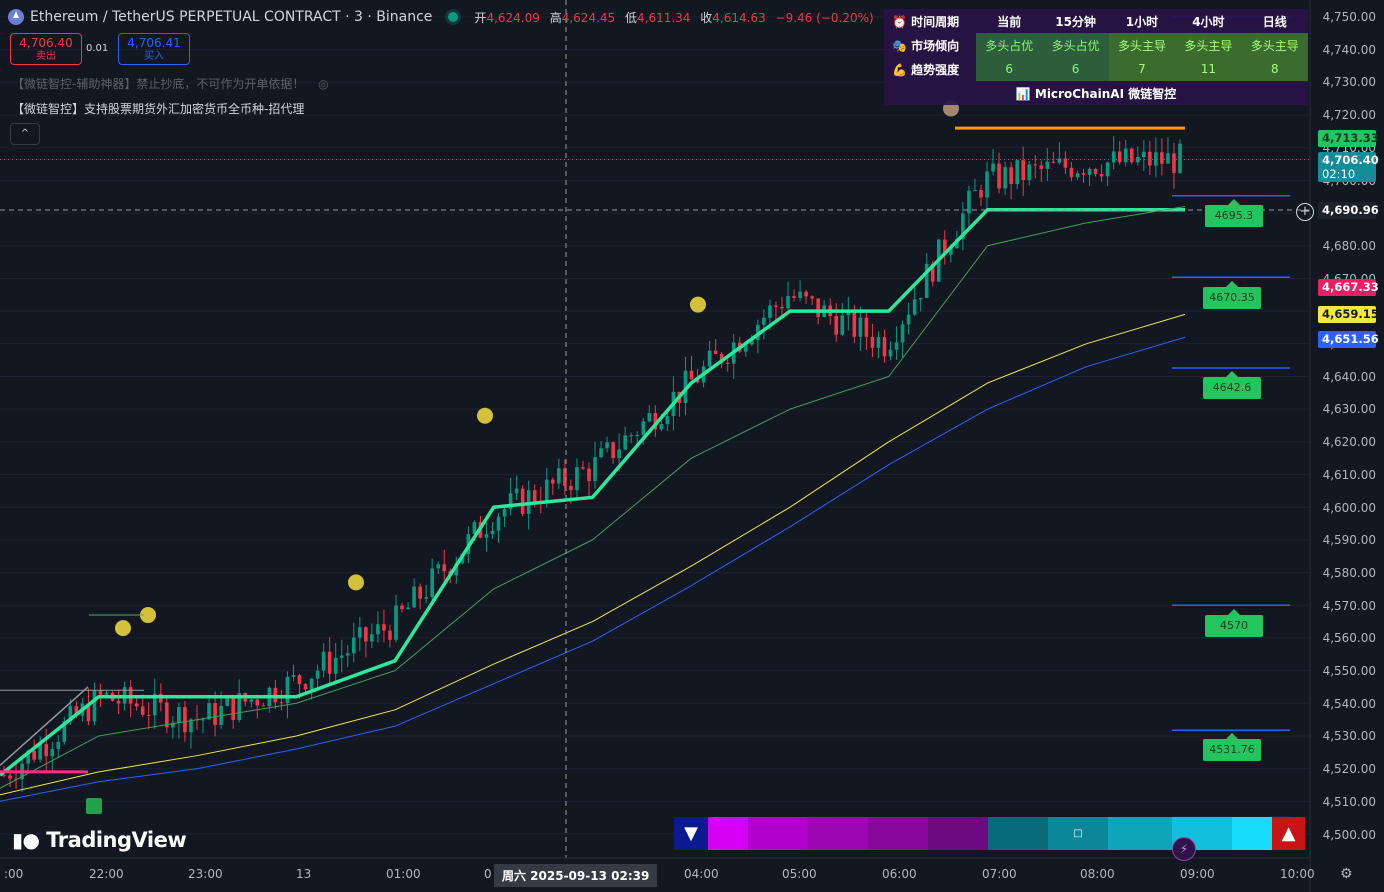  What do you see at coordinates (1234, 623) in the screenshot?
I see `signal-level-box: 4570` at bounding box center [1234, 623].